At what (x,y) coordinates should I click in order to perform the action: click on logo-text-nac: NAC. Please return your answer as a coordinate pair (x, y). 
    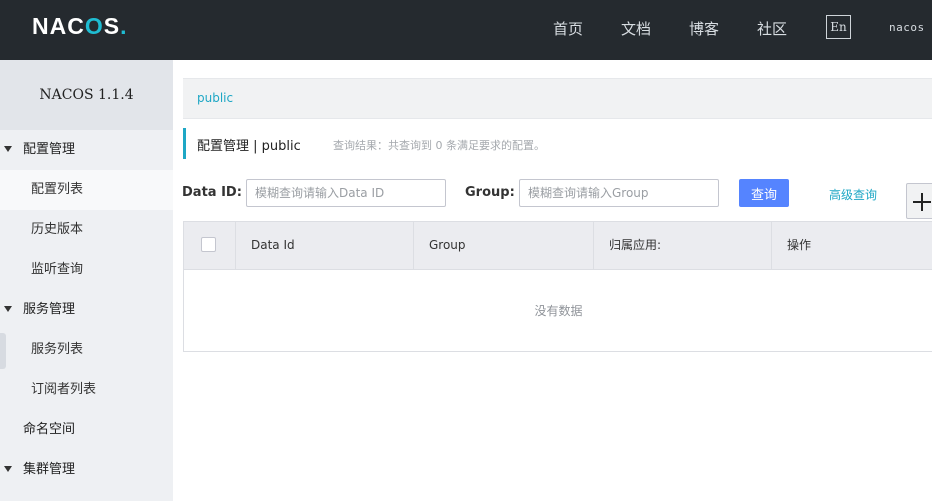
    Looking at the image, I should click on (58, 26).